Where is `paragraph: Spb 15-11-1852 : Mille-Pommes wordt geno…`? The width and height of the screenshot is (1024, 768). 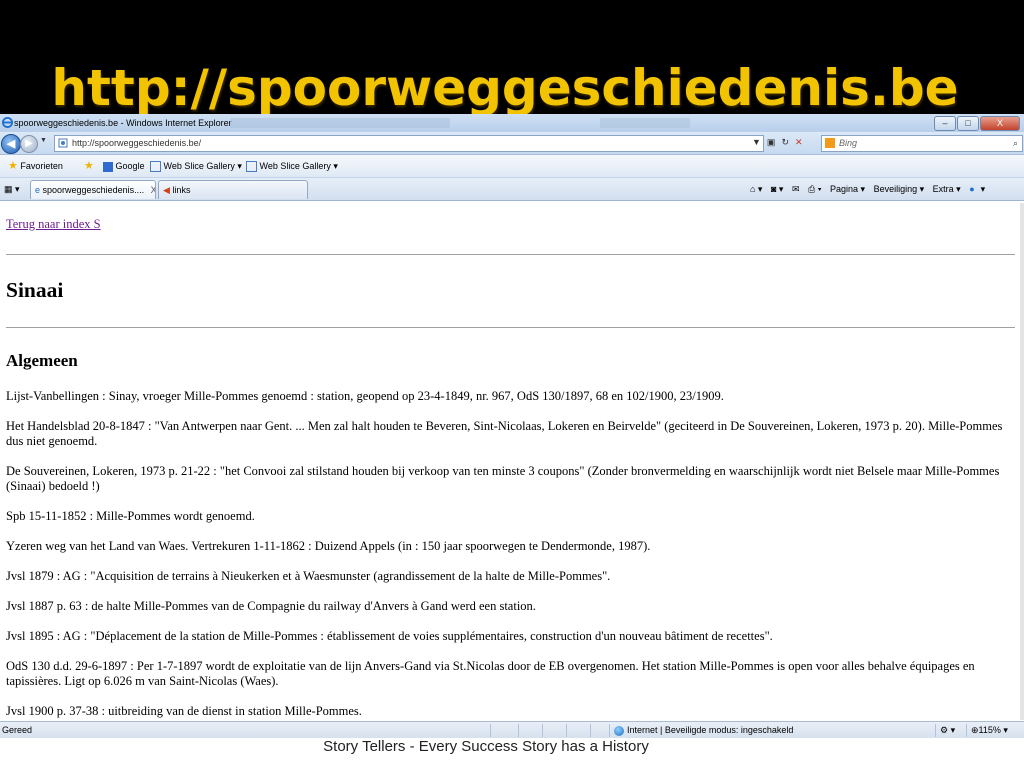
paragraph: Spb 15-11-1852 : Mille-Pommes wordt geno… is located at coordinates (130, 516).